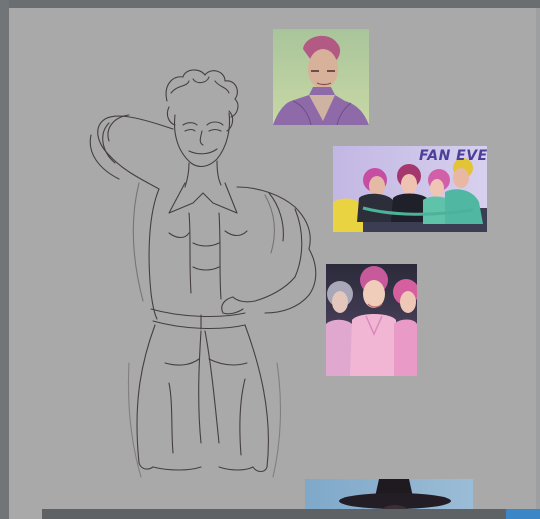 The width and height of the screenshot is (540, 519). Describe the element at coordinates (291, 514) in the screenshot. I see `bottom-toolbar` at that location.